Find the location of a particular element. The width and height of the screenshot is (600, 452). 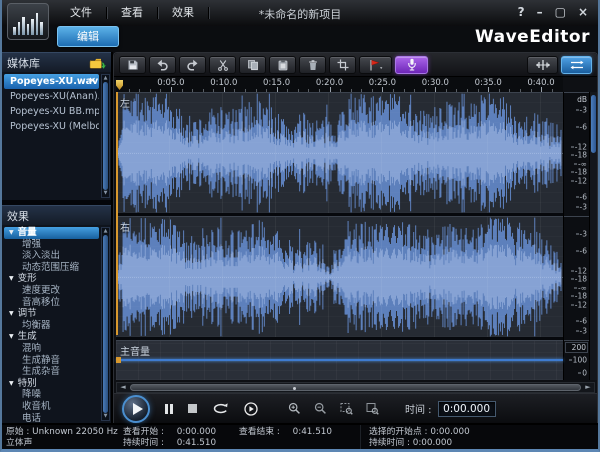

db-scale-value: -12 is located at coordinates (578, 304).